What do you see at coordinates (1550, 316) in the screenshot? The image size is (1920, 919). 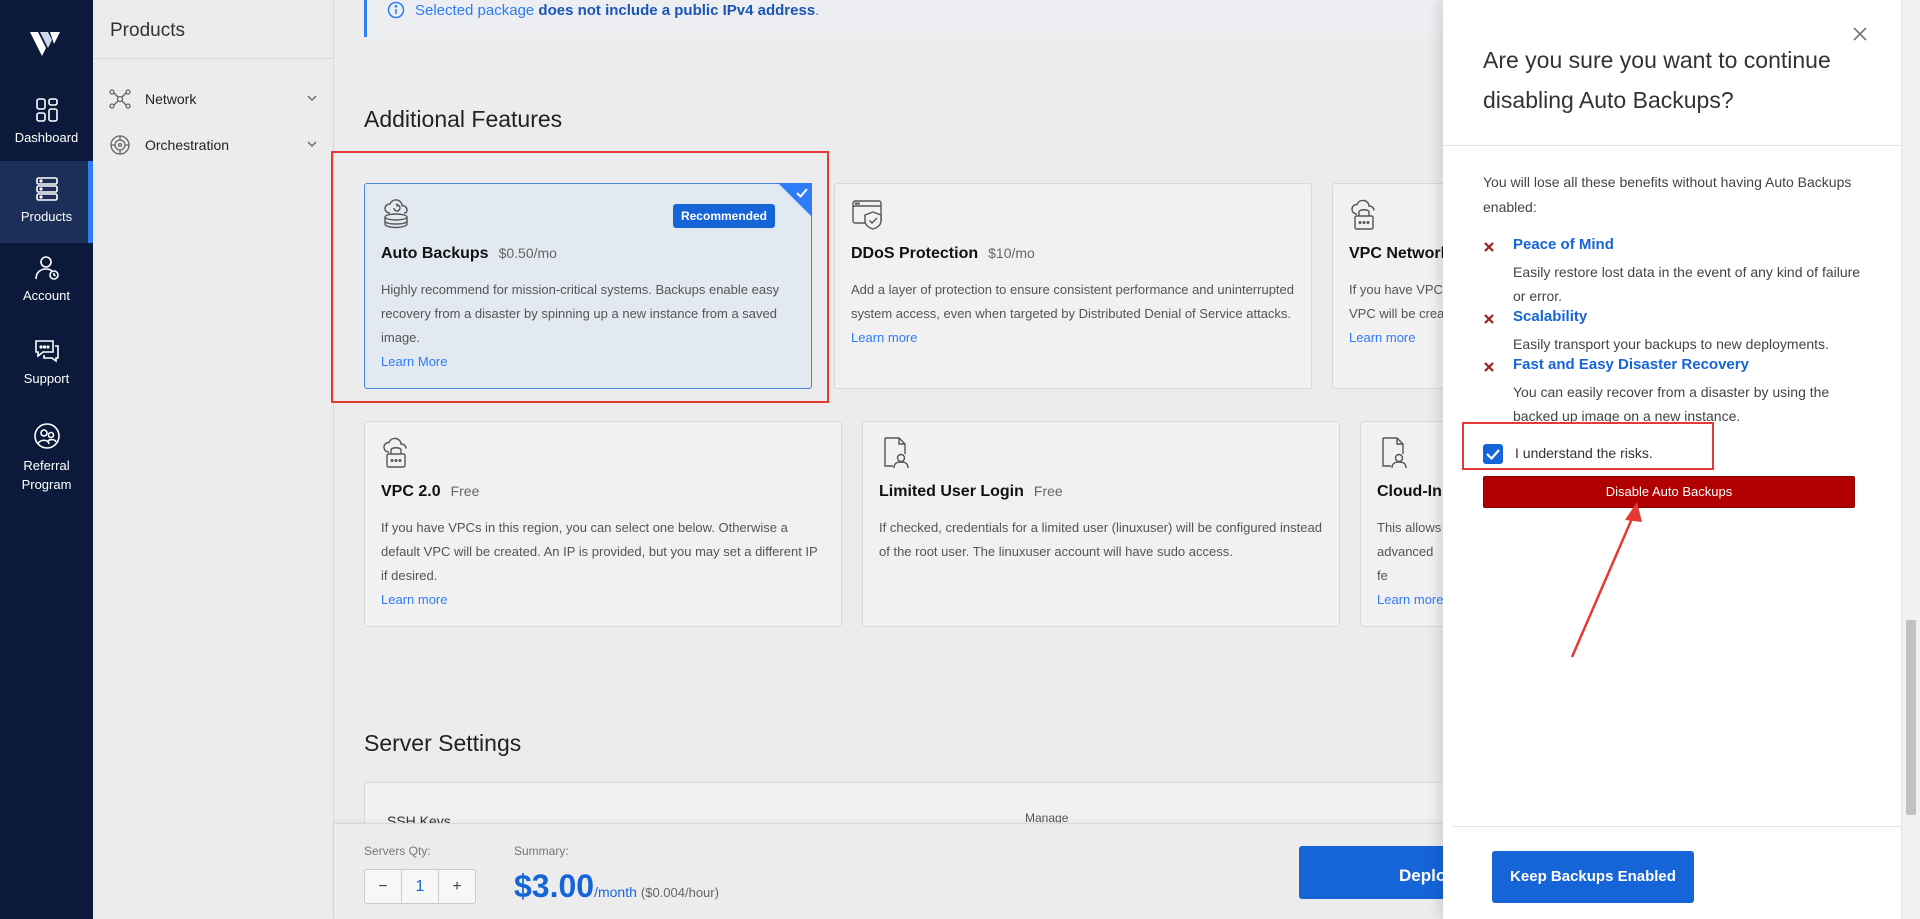 I see `benefit-title: Scalability` at bounding box center [1550, 316].